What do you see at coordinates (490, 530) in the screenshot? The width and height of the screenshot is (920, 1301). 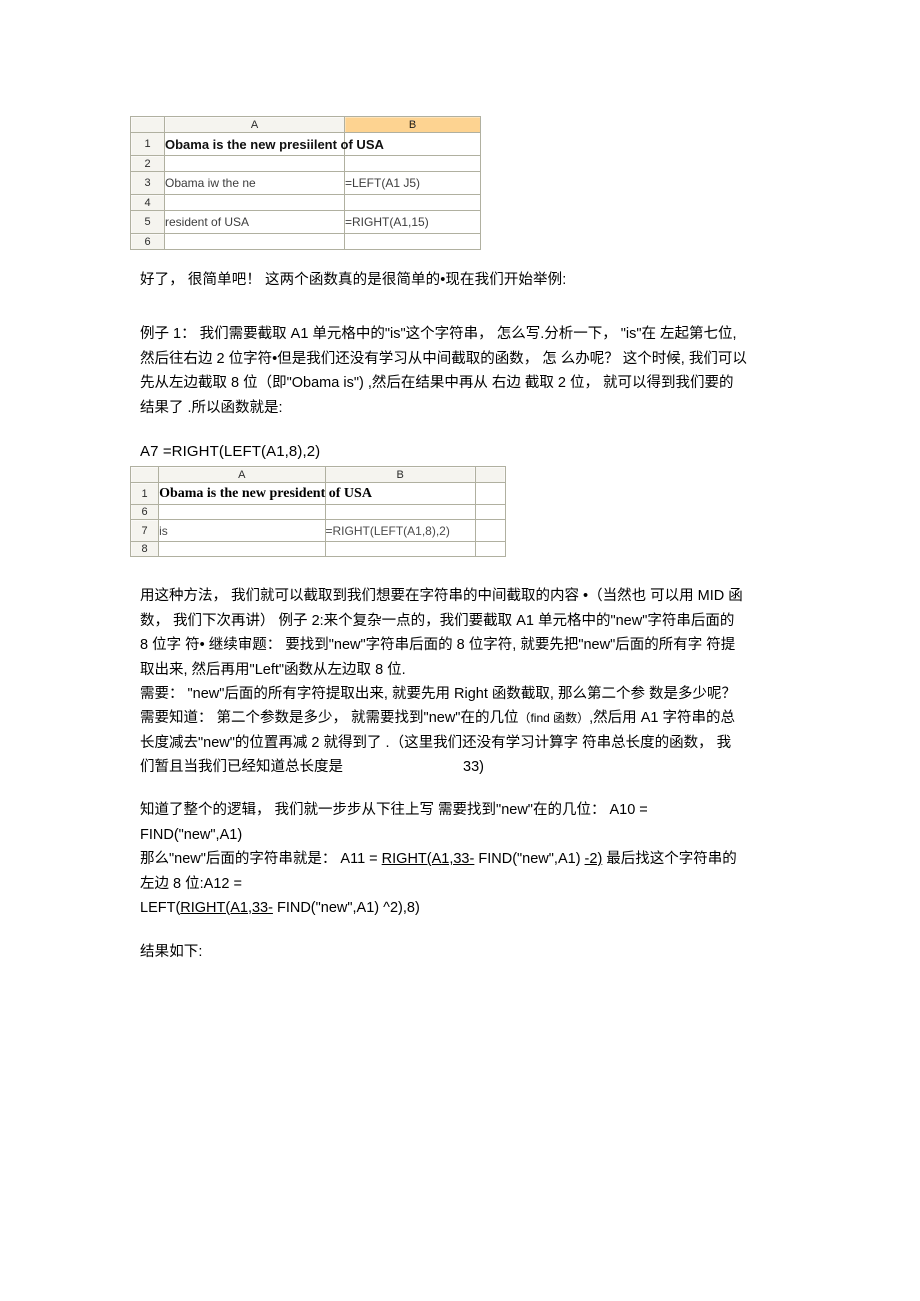 I see `cell-c7` at bounding box center [490, 530].